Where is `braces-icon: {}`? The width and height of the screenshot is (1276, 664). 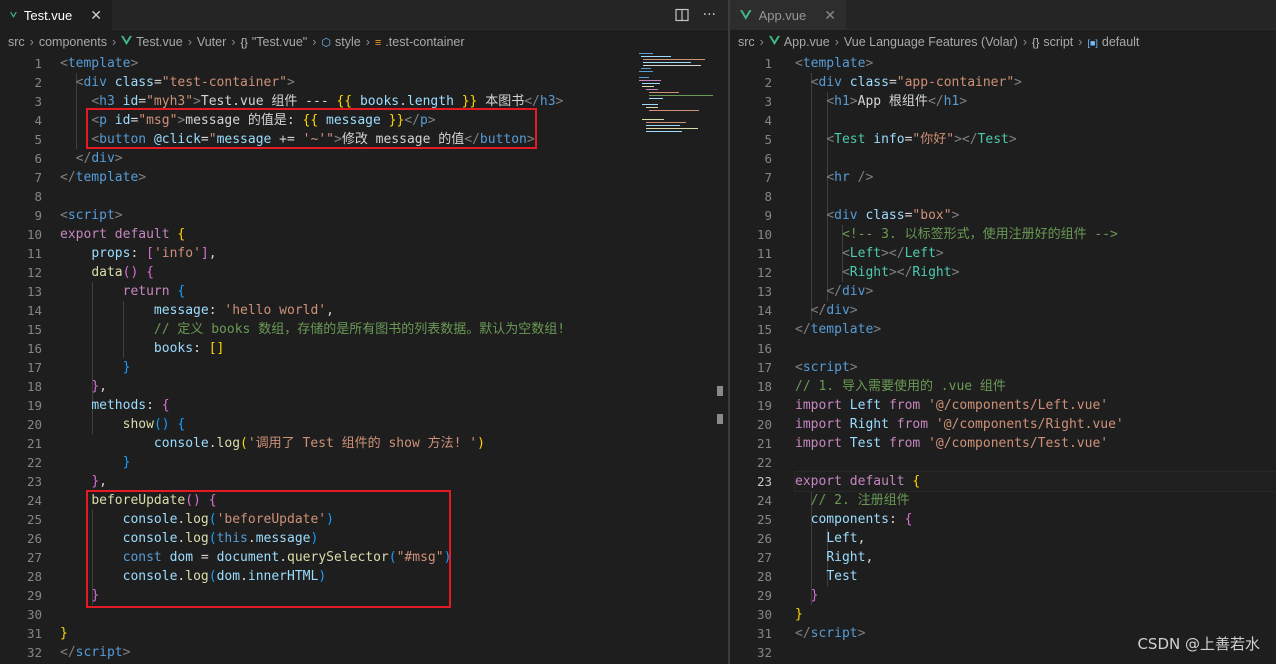
braces-icon: {} is located at coordinates (1036, 43).